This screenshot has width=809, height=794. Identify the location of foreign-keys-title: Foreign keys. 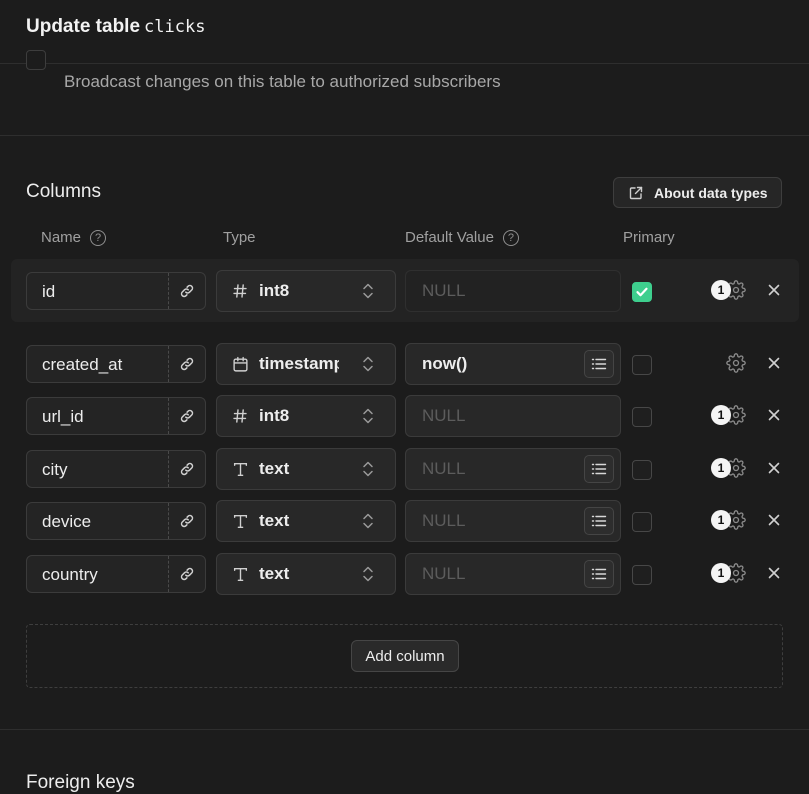
(80, 782).